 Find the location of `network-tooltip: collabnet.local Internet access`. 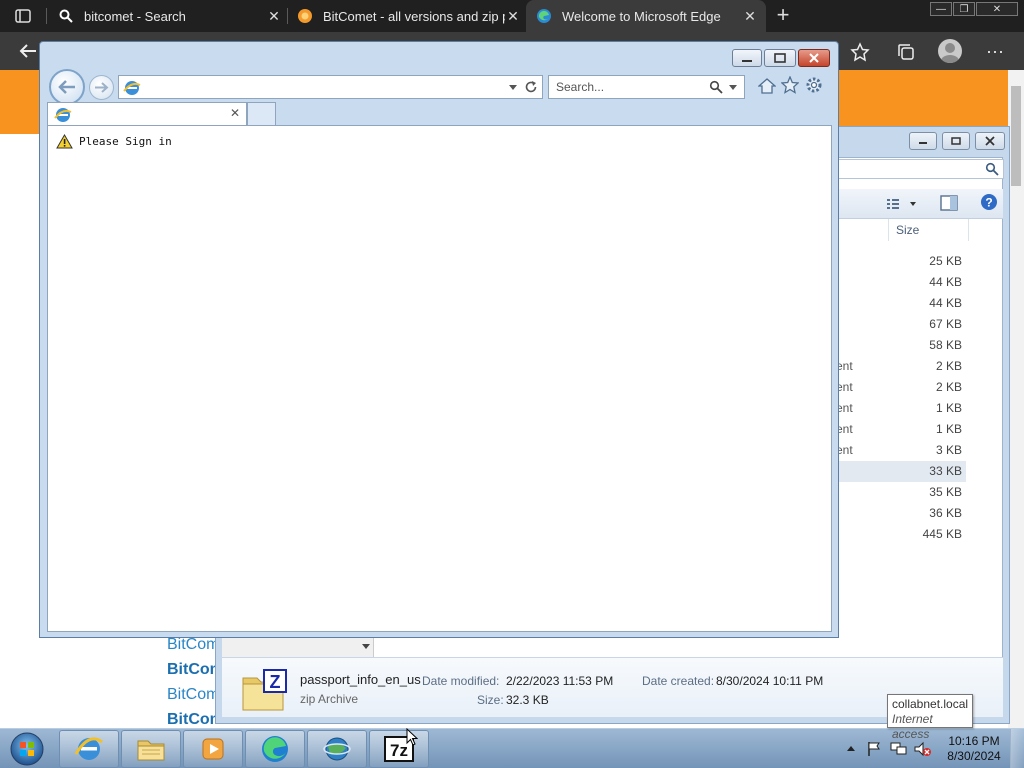

network-tooltip: collabnet.local Internet access is located at coordinates (930, 717).